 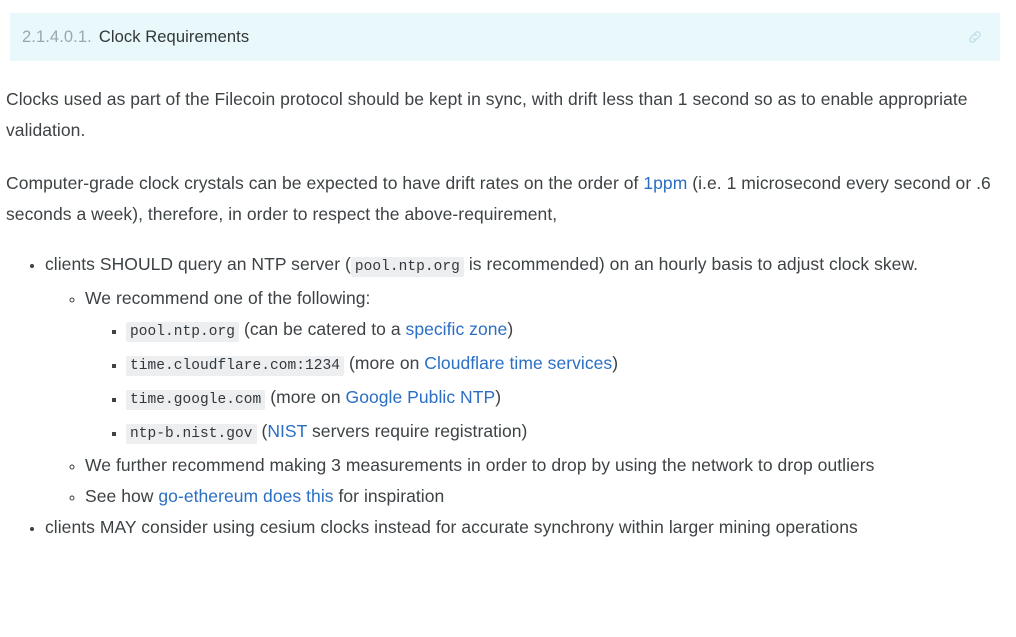 I want to click on inline-link: 1ppm, so click(x=665, y=183).